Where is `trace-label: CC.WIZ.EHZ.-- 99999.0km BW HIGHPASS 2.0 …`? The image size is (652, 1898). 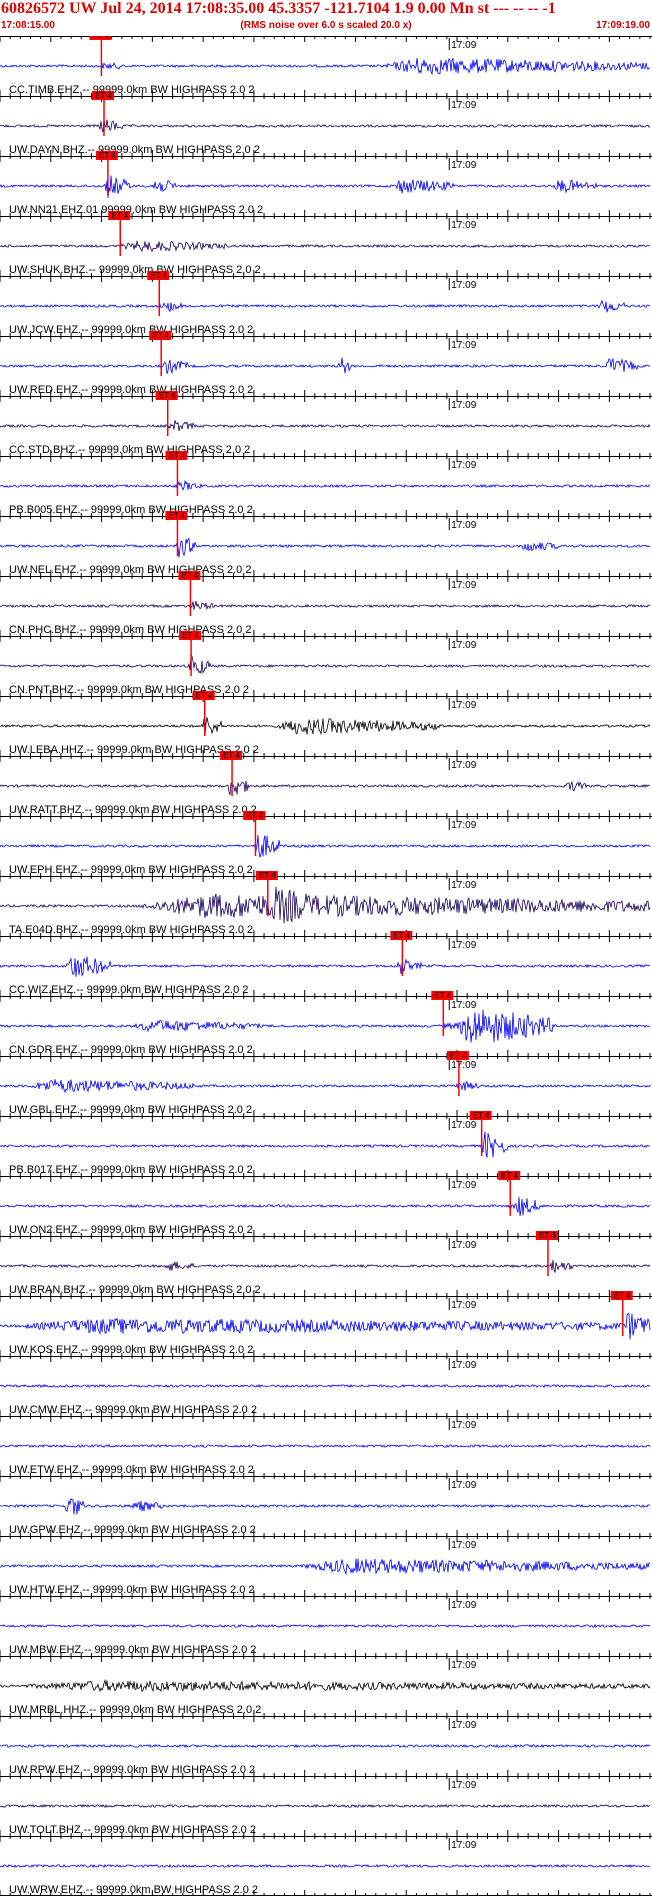
trace-label: CC.WIZ.EHZ.-- 99999.0km BW HIGHPASS 2.0 … is located at coordinates (128, 990).